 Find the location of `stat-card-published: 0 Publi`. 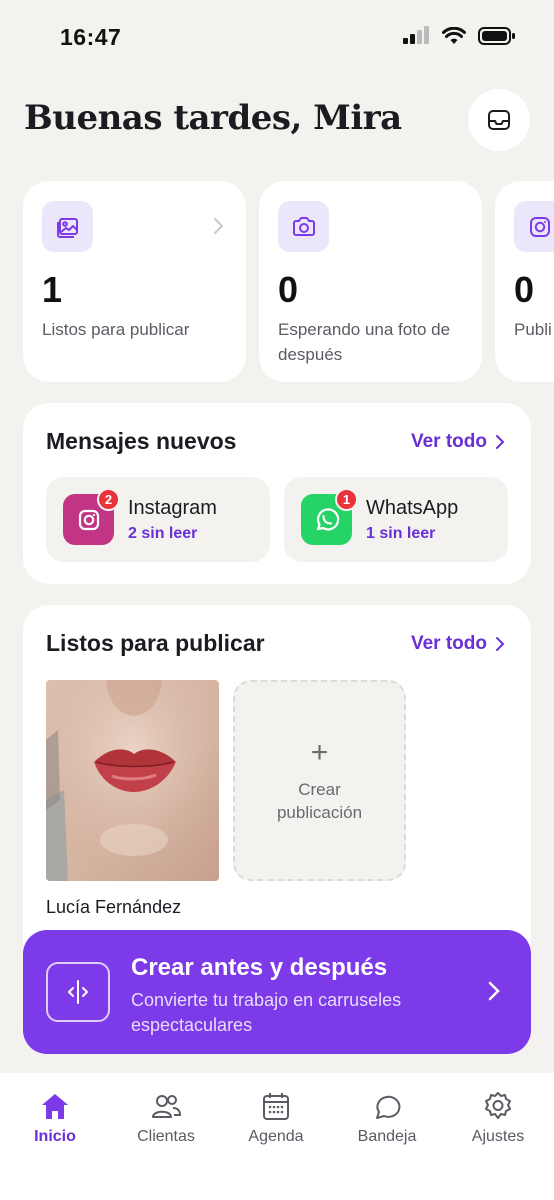

stat-card-published: 0 Publi is located at coordinates (524, 281).